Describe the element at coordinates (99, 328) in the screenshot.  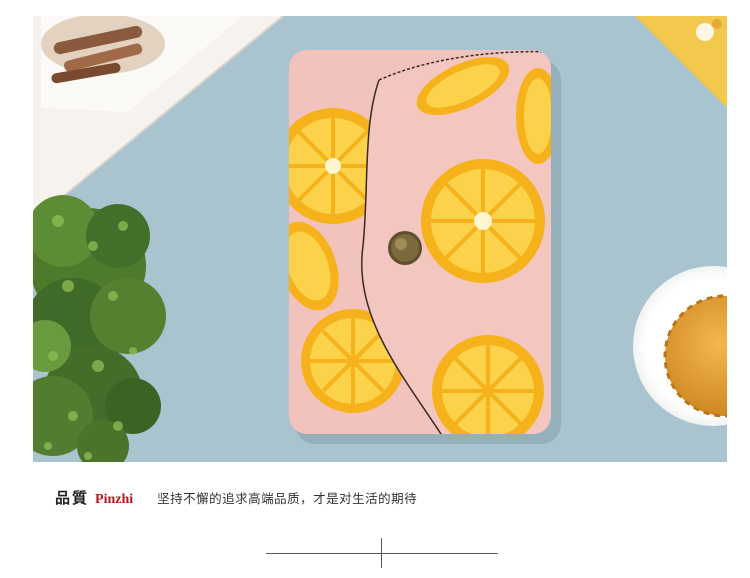
I see `potted-plant` at that location.